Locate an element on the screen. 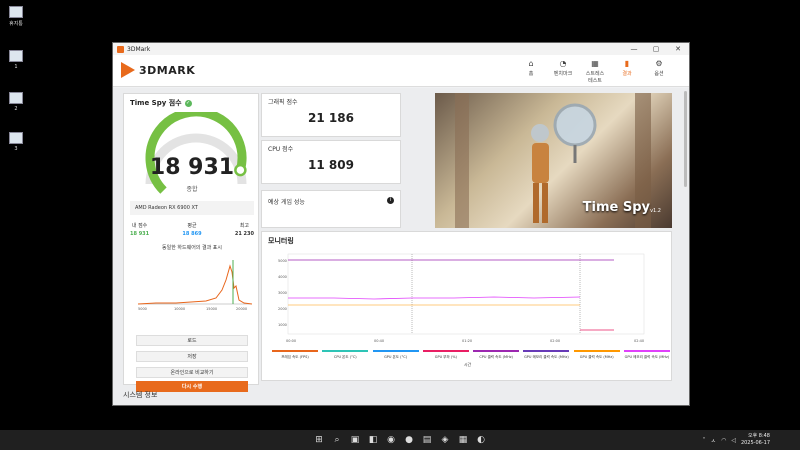 This screenshot has height=450, width=800. robot-head is located at coordinates (540, 133).